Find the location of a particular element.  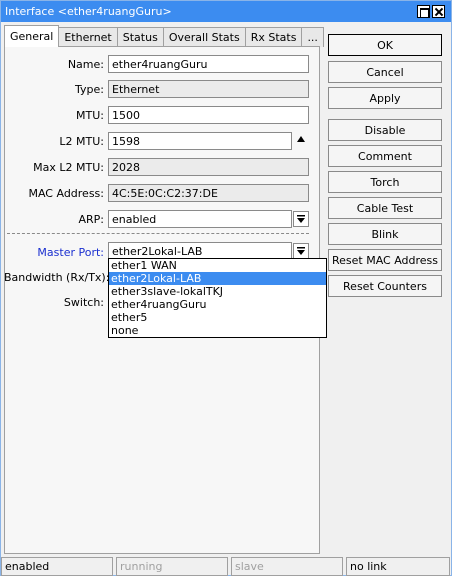

arp-label: ARP: is located at coordinates (91, 219).